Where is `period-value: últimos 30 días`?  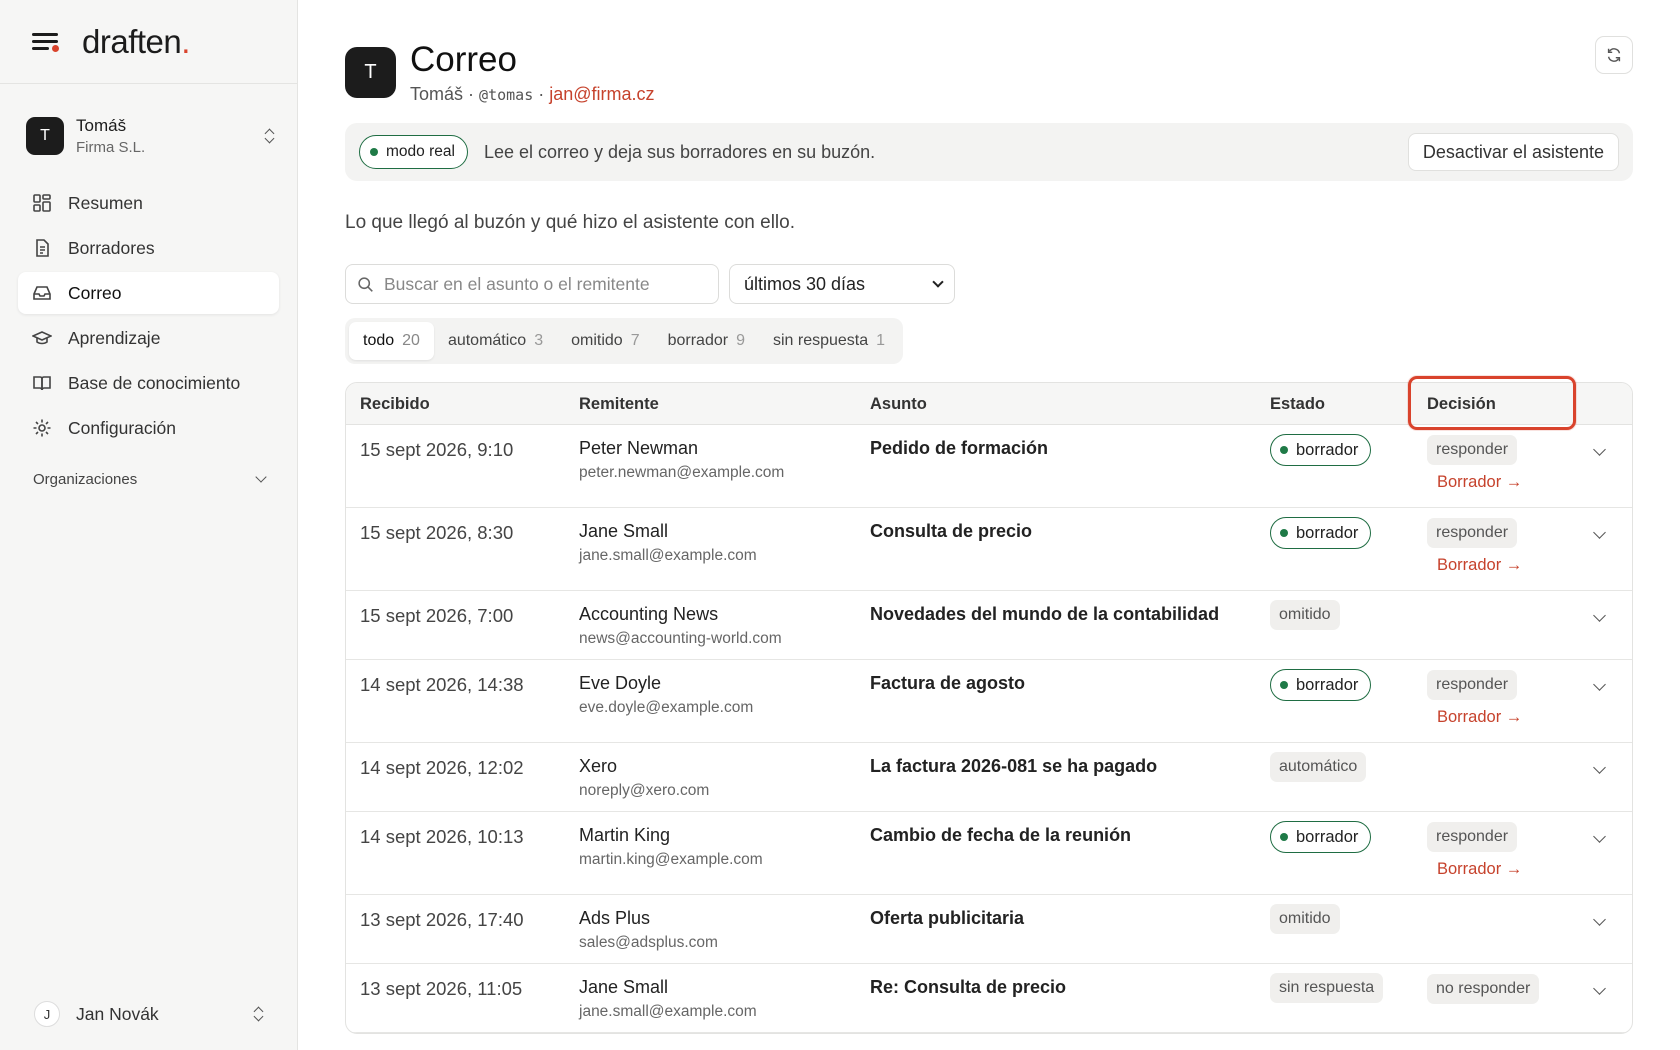
period-value: últimos 30 días is located at coordinates (805, 283).